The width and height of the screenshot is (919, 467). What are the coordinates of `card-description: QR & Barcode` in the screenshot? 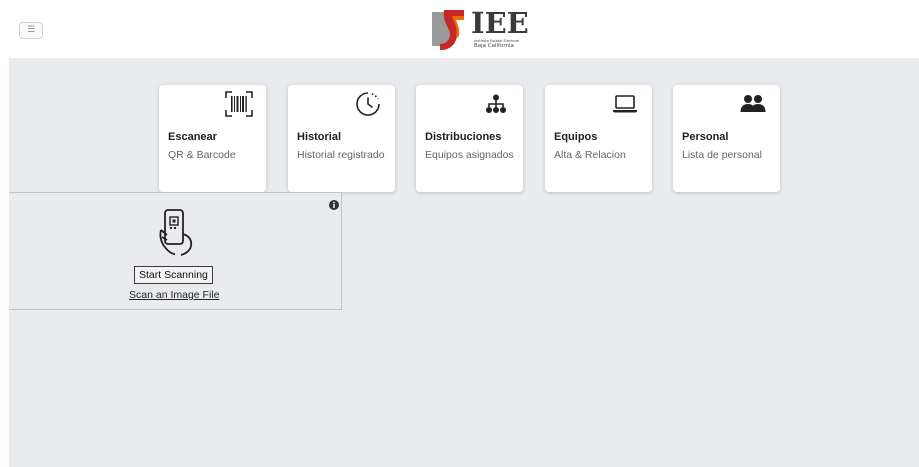 It's located at (202, 155).